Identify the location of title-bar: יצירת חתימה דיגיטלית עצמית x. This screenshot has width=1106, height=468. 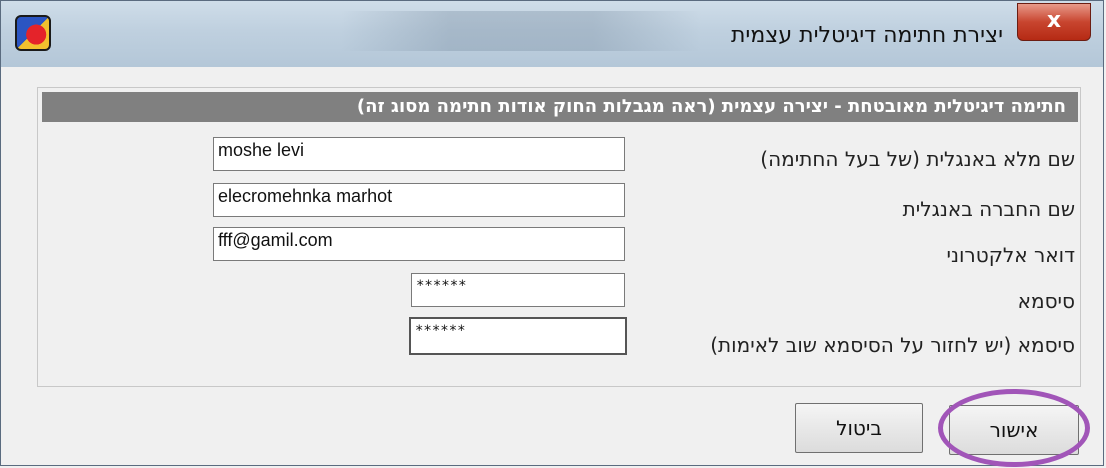
(552, 34).